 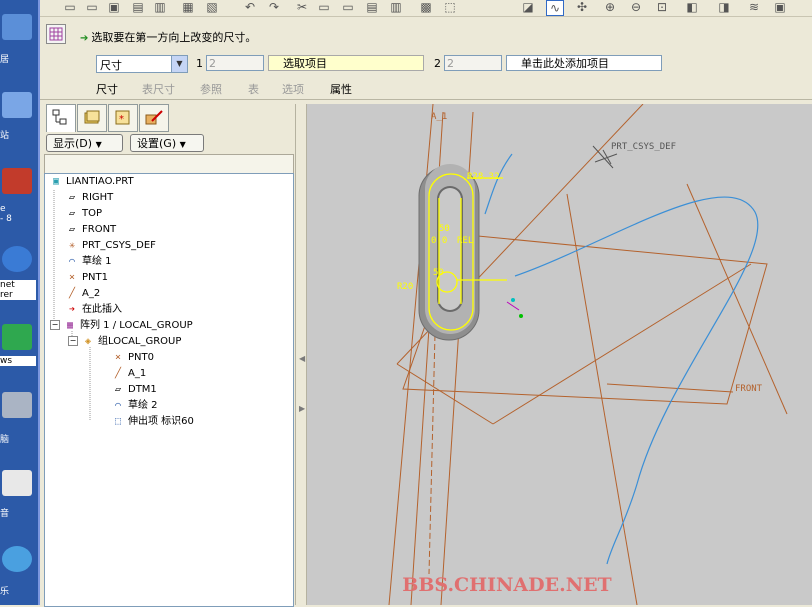 I want to click on radius-dimension: R20, so click(x=405, y=287).